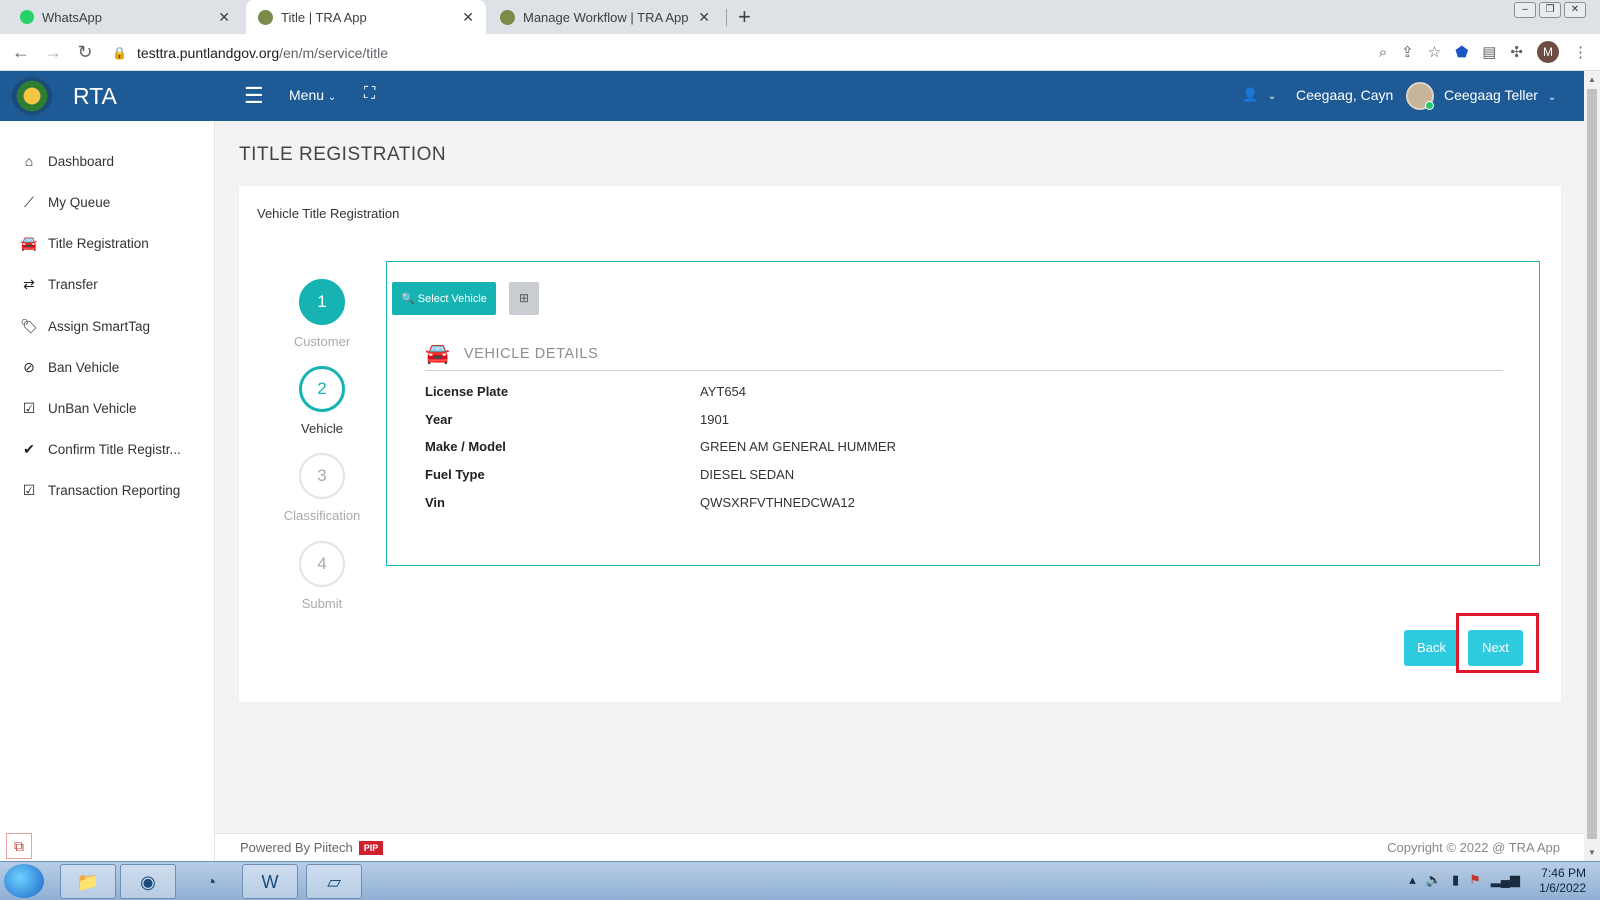 This screenshot has width=1600, height=900. What do you see at coordinates (334, 881) in the screenshot?
I see `notepad-icon: ▱` at bounding box center [334, 881].